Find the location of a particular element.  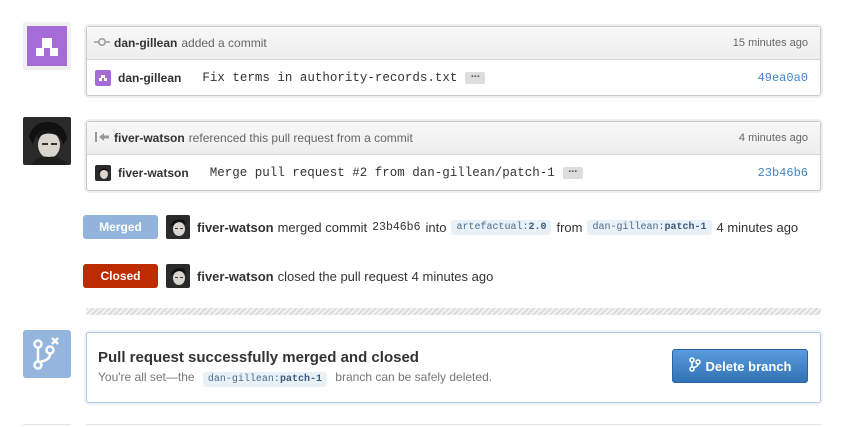

git-commit-icon is located at coordinates (102, 43).